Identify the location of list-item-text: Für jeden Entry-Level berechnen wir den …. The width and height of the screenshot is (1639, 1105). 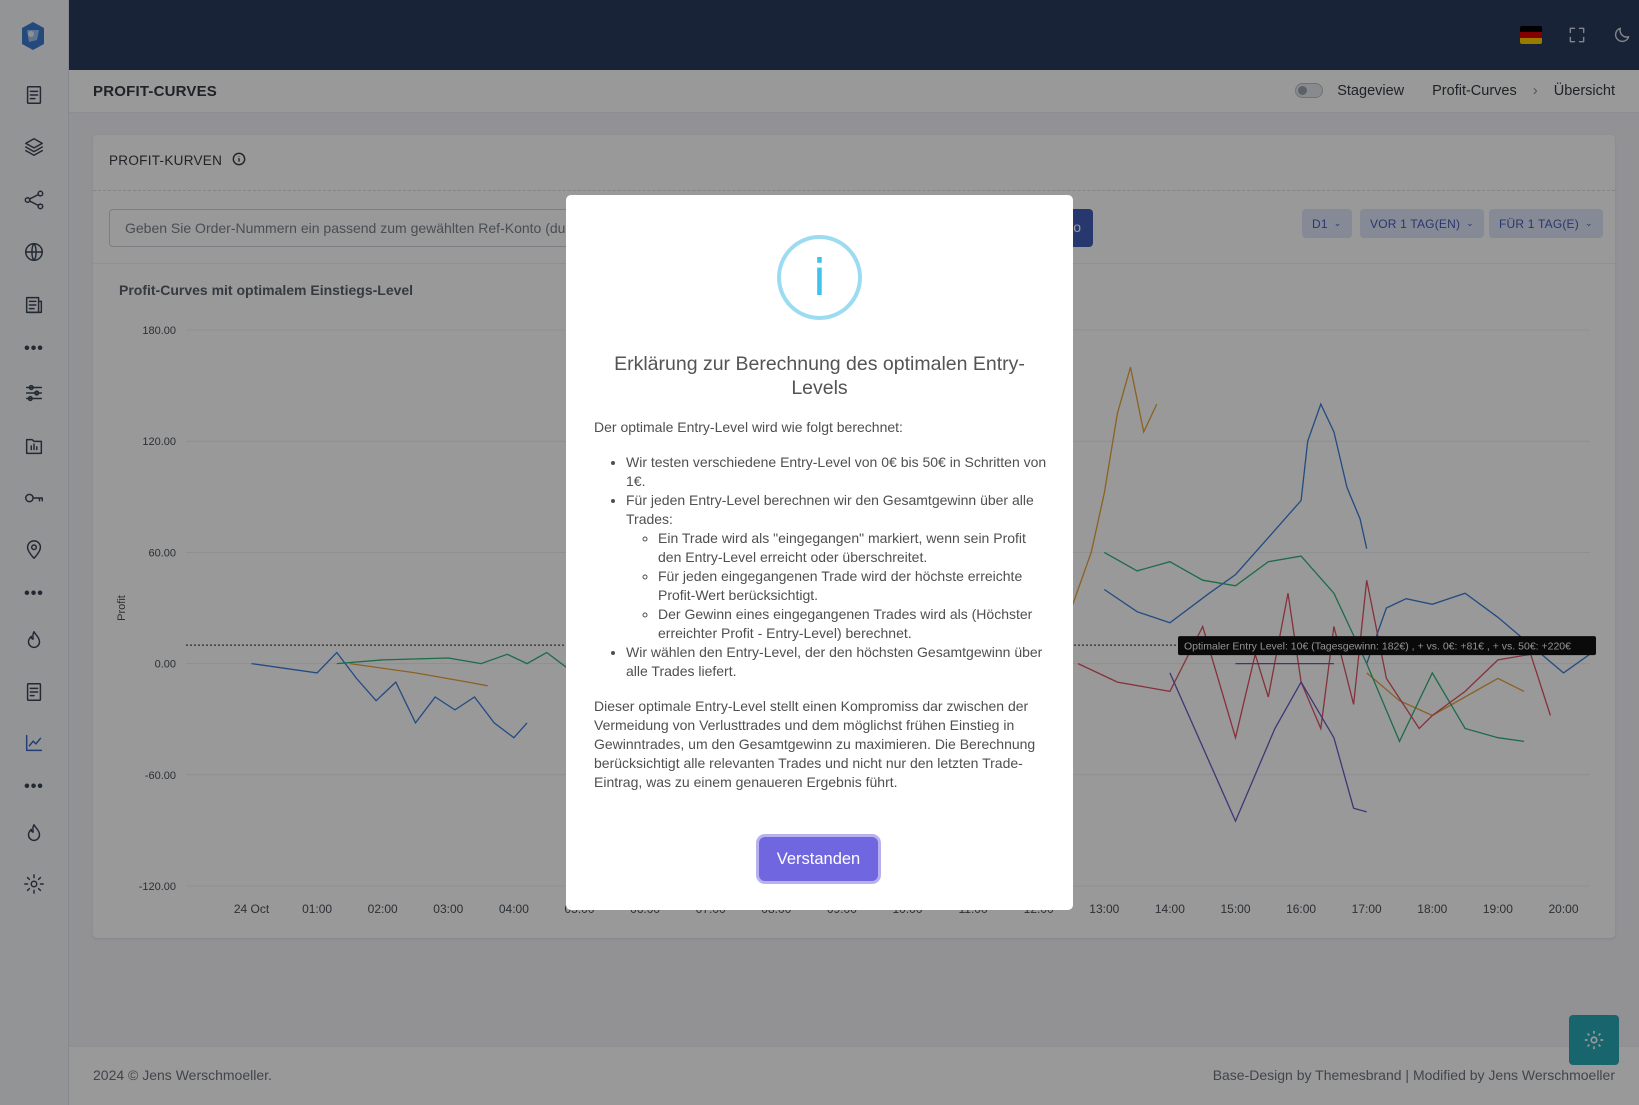
(830, 509).